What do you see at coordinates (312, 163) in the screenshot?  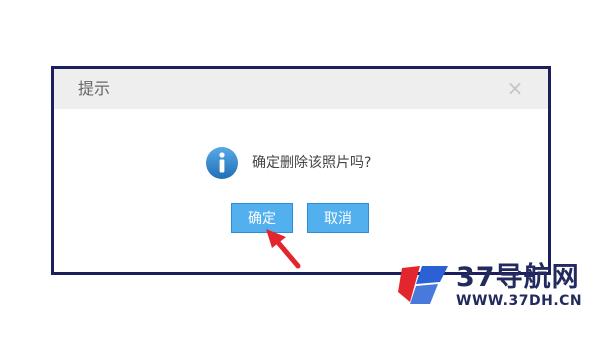 I see `dialog-message: 确定删除该照片吗?` at bounding box center [312, 163].